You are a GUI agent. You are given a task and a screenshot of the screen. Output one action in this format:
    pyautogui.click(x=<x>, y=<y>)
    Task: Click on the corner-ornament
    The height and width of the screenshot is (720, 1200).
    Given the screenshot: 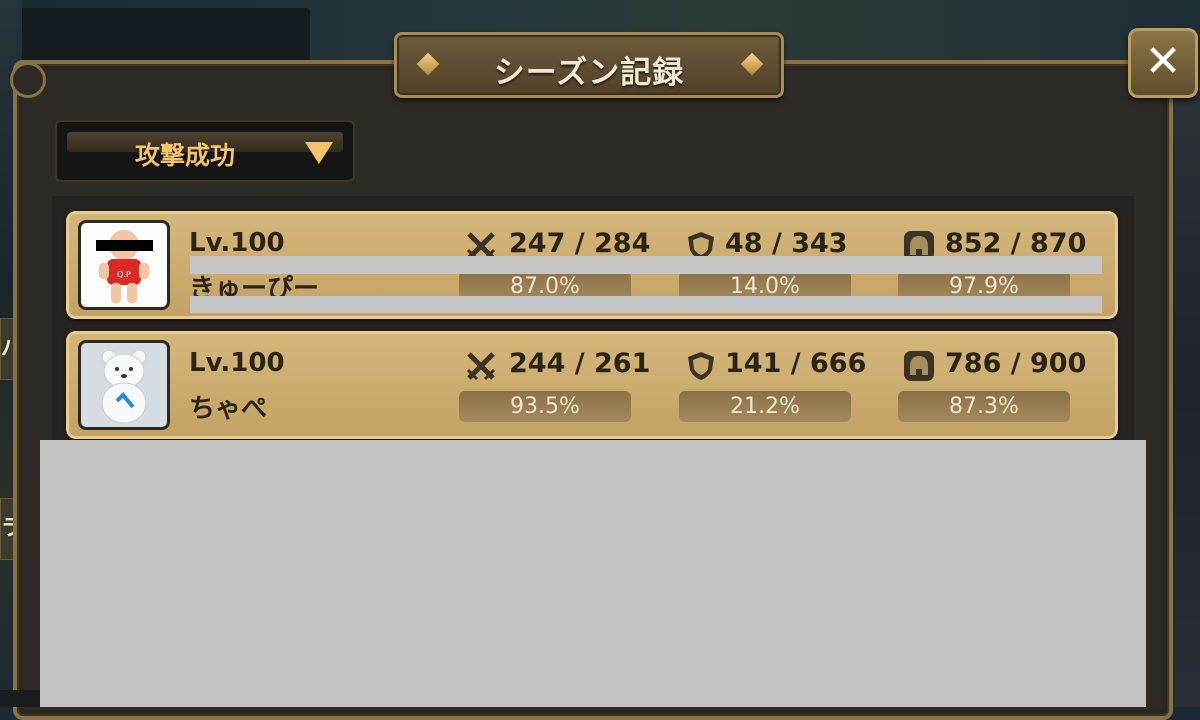 What is the action you would take?
    pyautogui.click(x=28, y=80)
    